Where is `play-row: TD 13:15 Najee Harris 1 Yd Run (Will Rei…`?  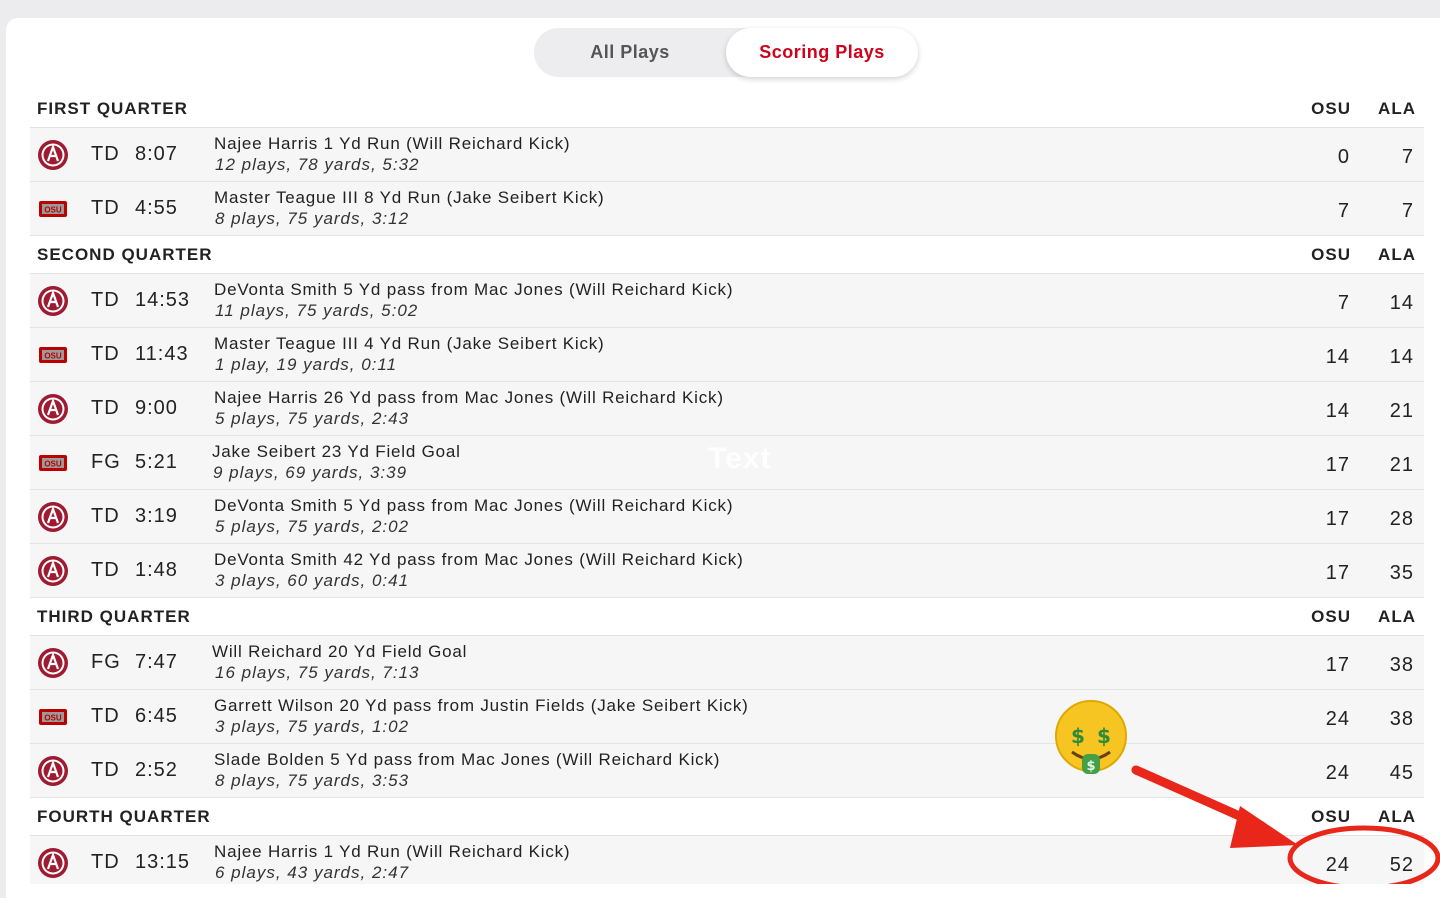
play-row: TD 13:15 Najee Harris 1 Yd Run (Will Rei… is located at coordinates (727, 860).